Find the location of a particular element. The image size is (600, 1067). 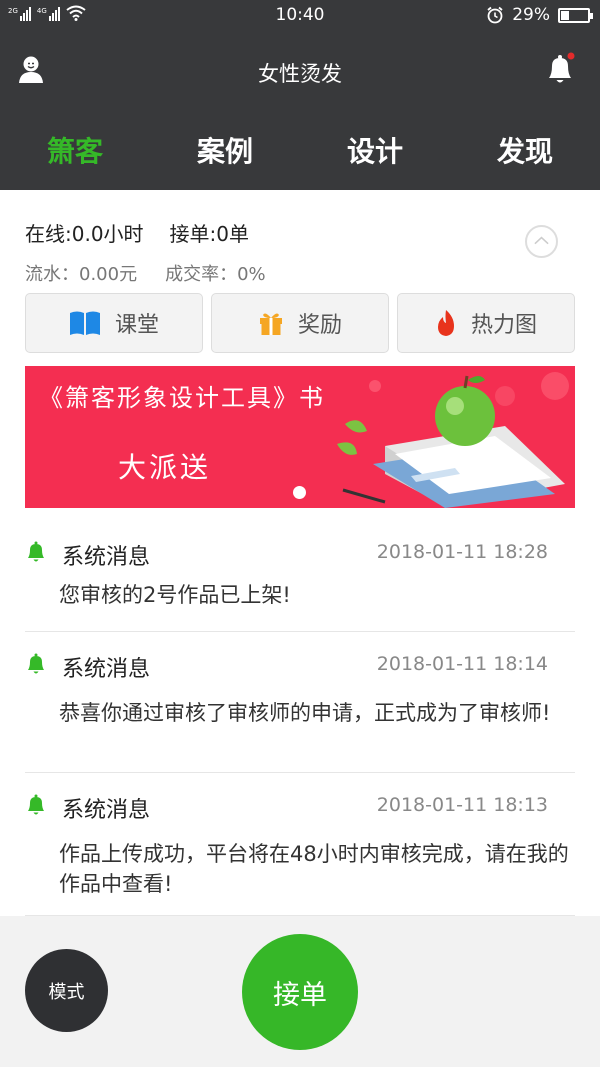

conversion-rate: 成交率：0% is located at coordinates (215, 274).